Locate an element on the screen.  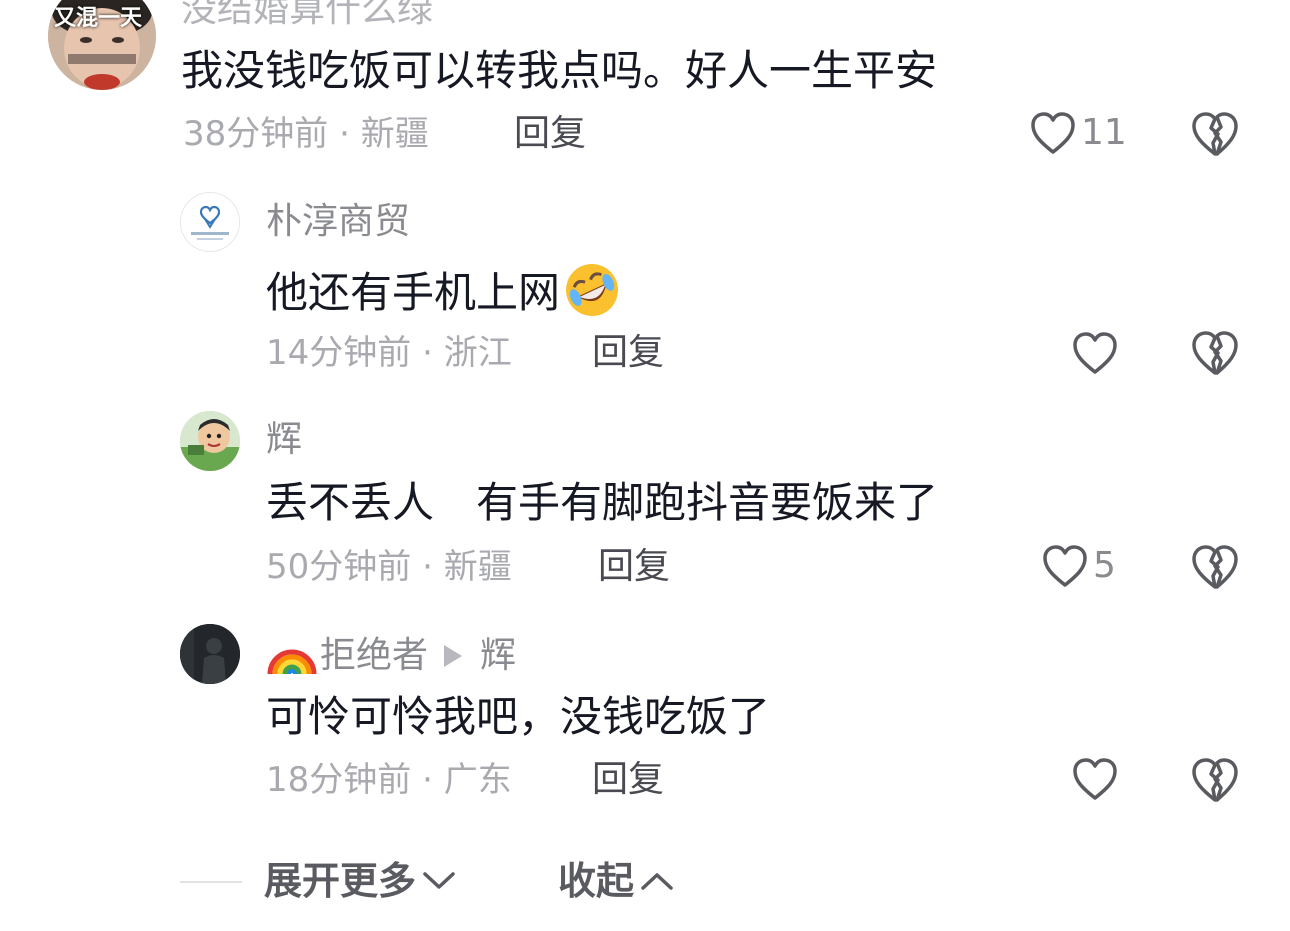
avatar-commenter-1: 又混一天 is located at coordinates (102, 45).